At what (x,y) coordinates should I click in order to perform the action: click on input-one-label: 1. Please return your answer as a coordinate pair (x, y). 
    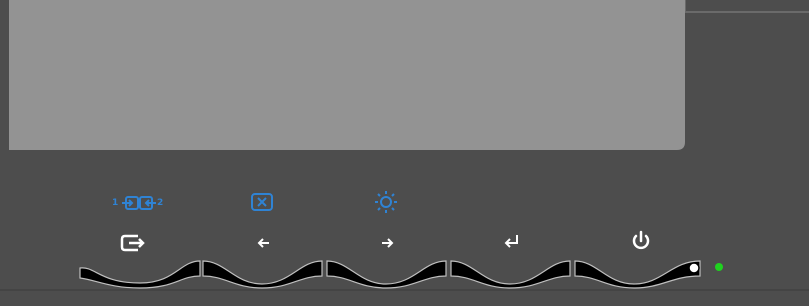
    Looking at the image, I should click on (115, 203).